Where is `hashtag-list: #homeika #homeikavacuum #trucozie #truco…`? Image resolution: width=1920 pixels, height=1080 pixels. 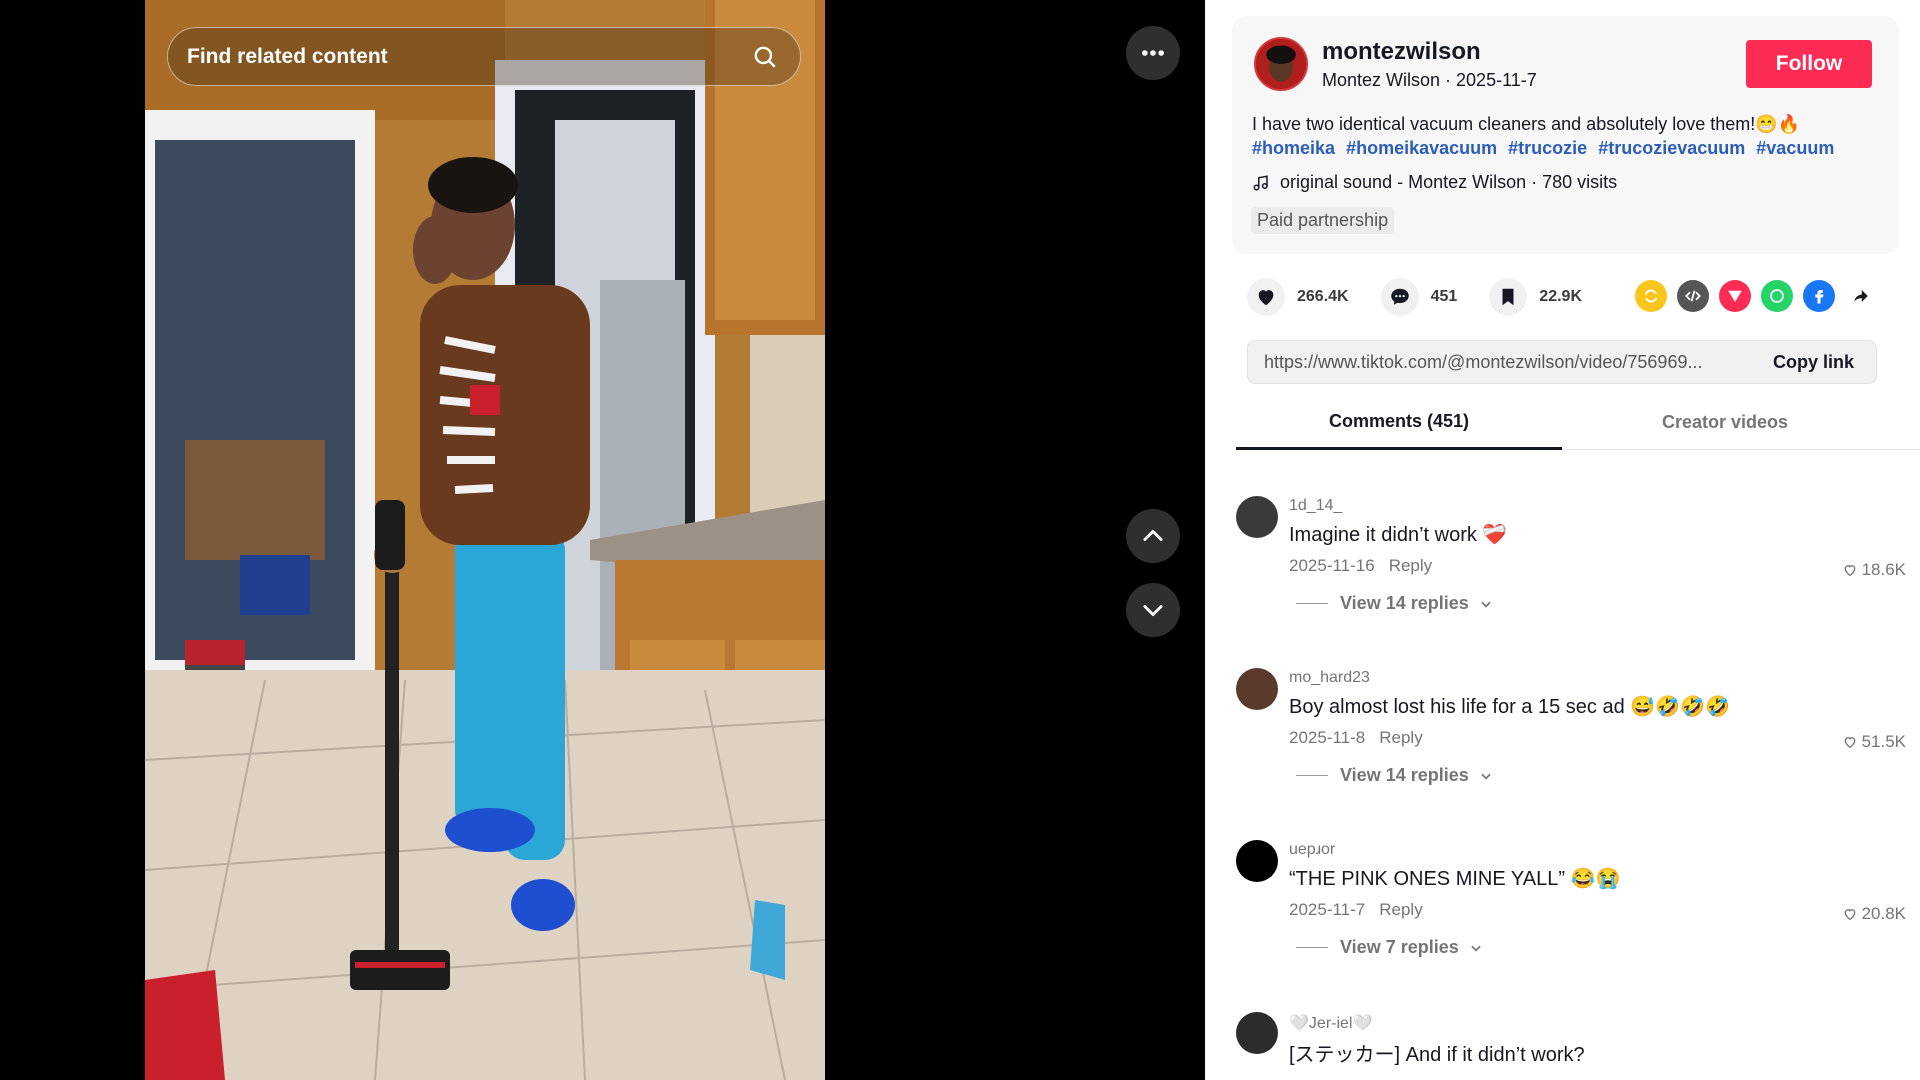 hashtag-list: #homeika #homeikavacuum #trucozie #truco… is located at coordinates (1562, 148).